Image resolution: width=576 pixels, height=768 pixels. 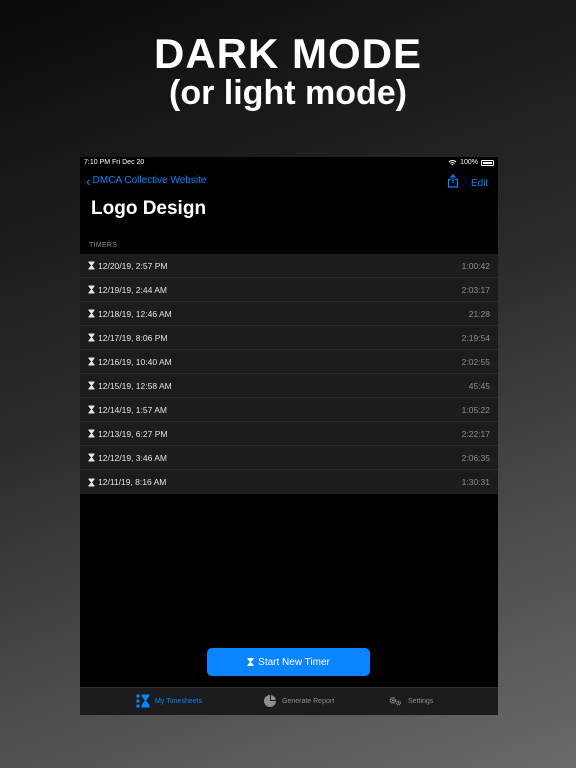 I want to click on page-title: Logo Design, so click(x=149, y=208).